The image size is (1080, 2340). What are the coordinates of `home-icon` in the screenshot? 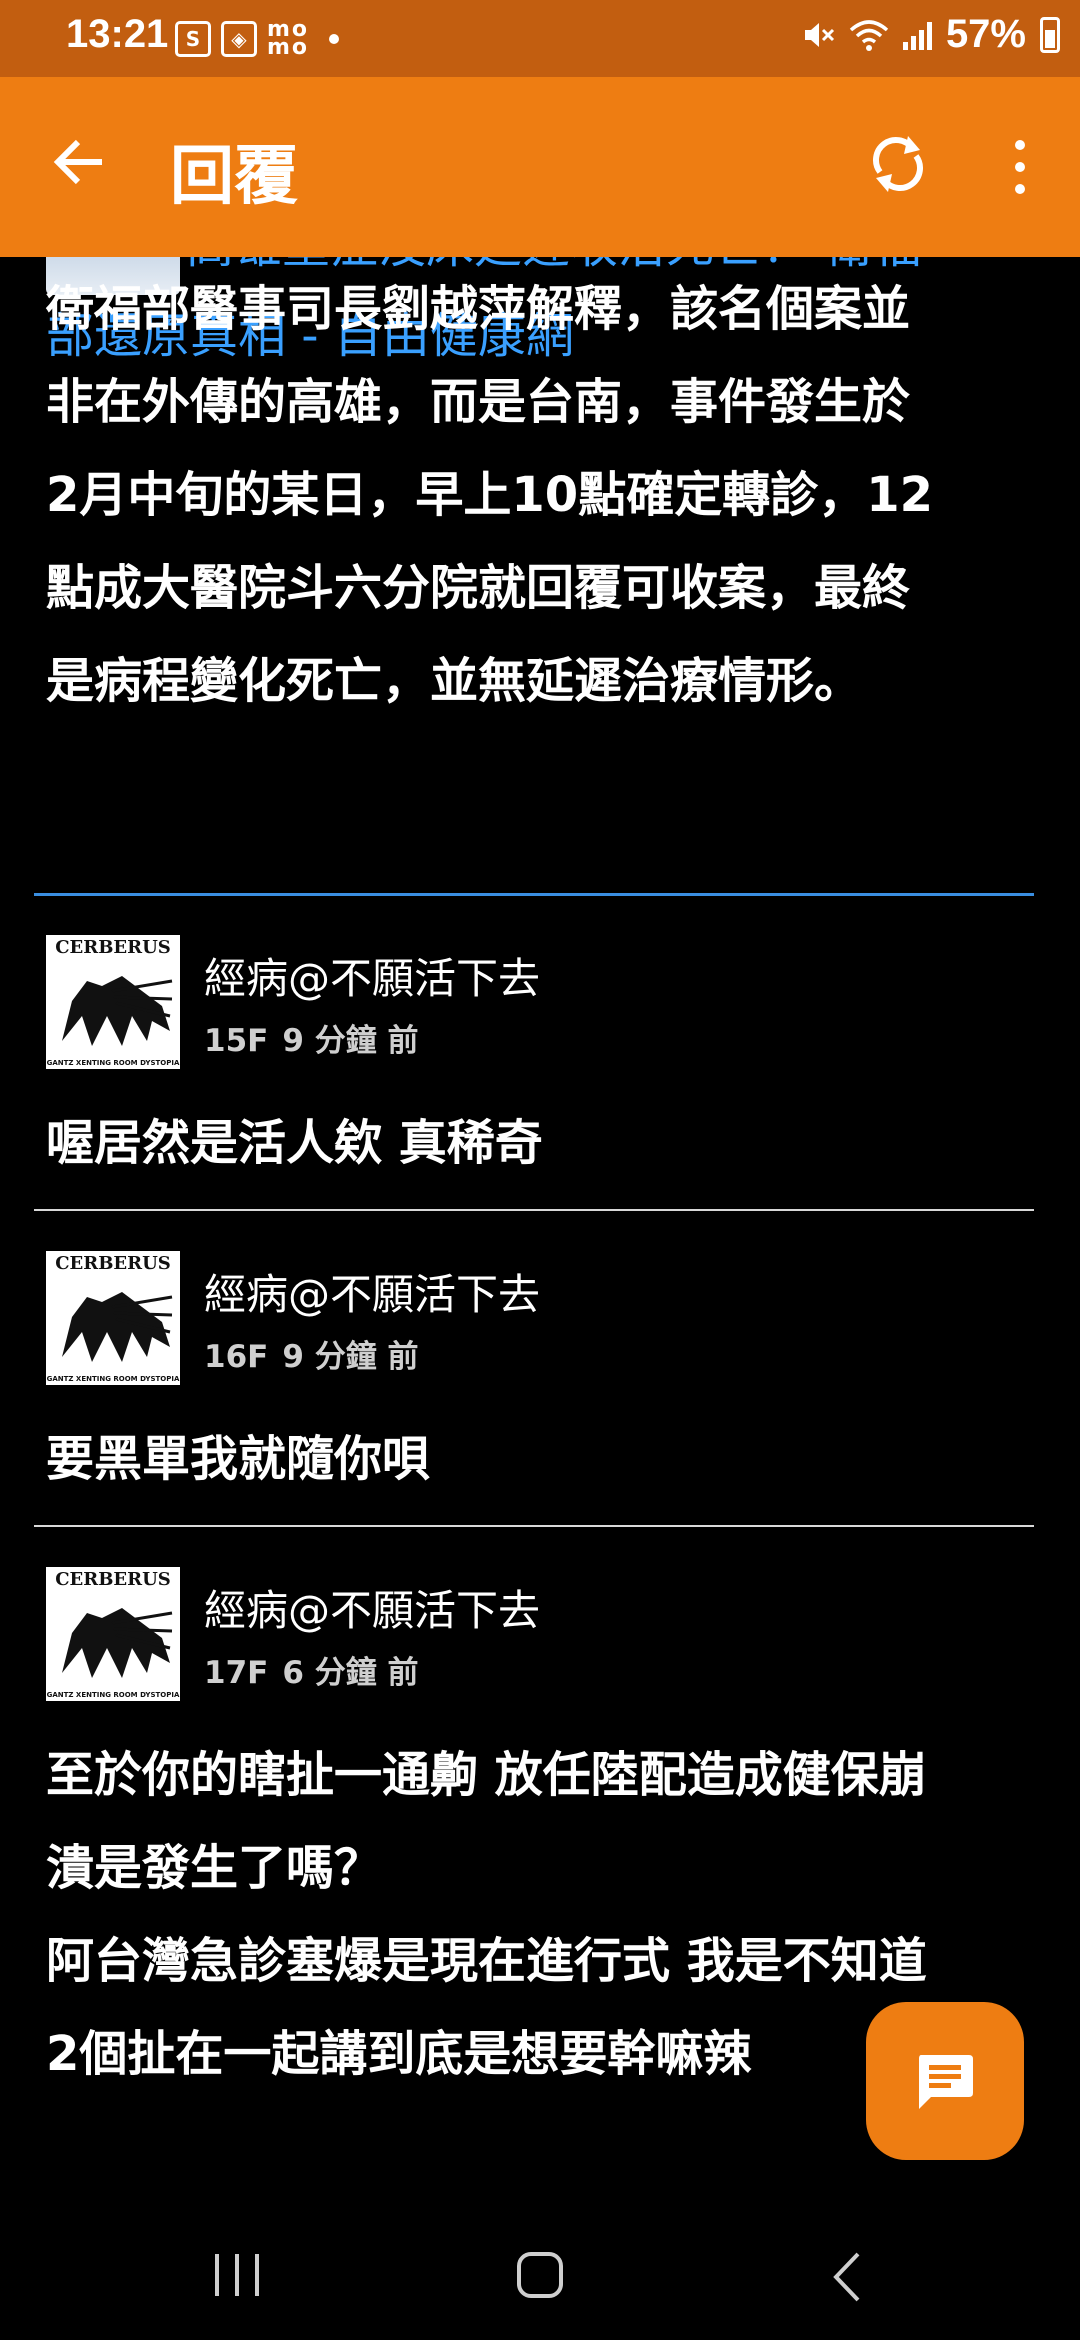 It's located at (540, 2275).